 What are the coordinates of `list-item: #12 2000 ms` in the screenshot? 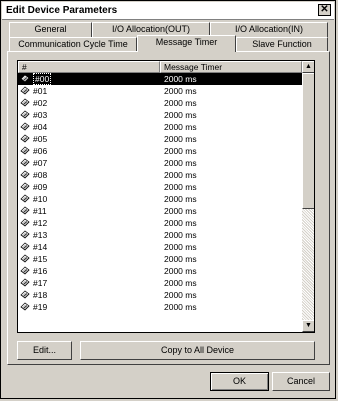 It's located at (160, 223).